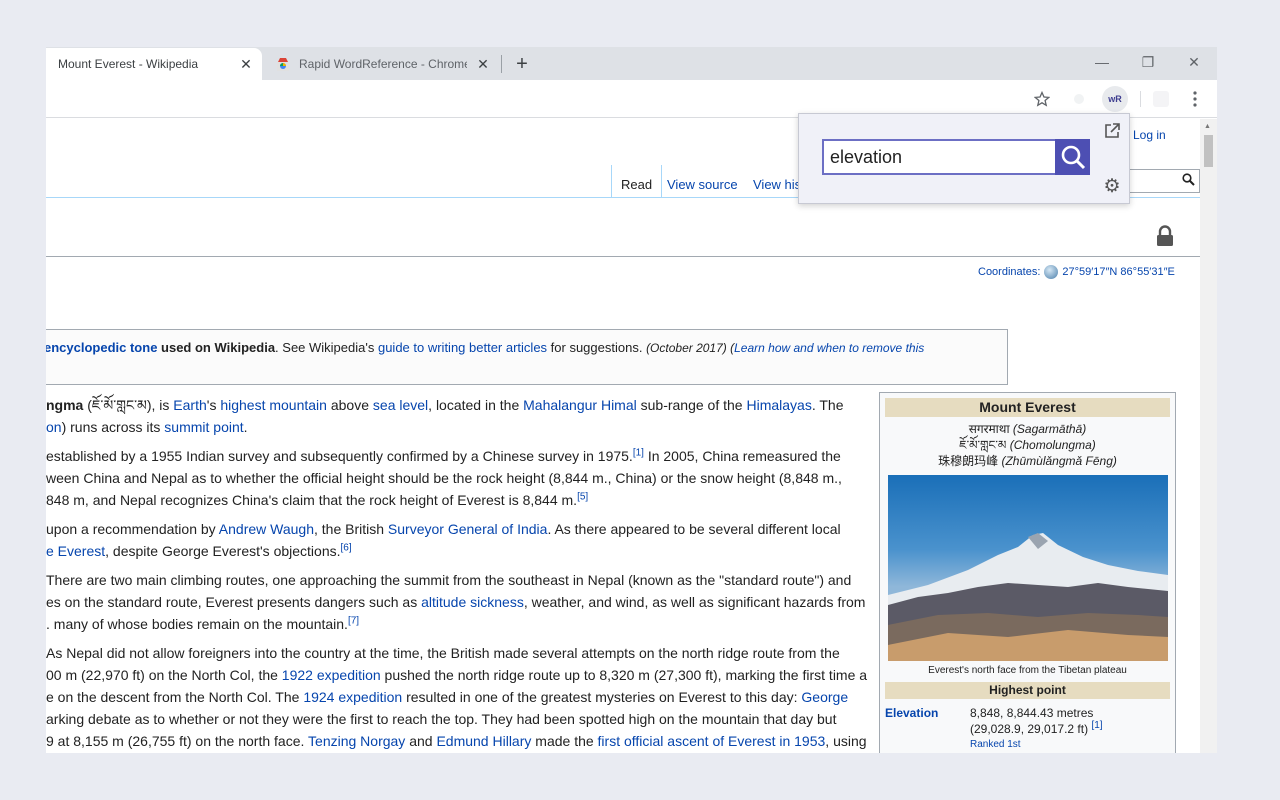 Image resolution: width=1280 pixels, height=800 pixels. What do you see at coordinates (927, 729) in the screenshot?
I see `row-label: Elevation` at bounding box center [927, 729].